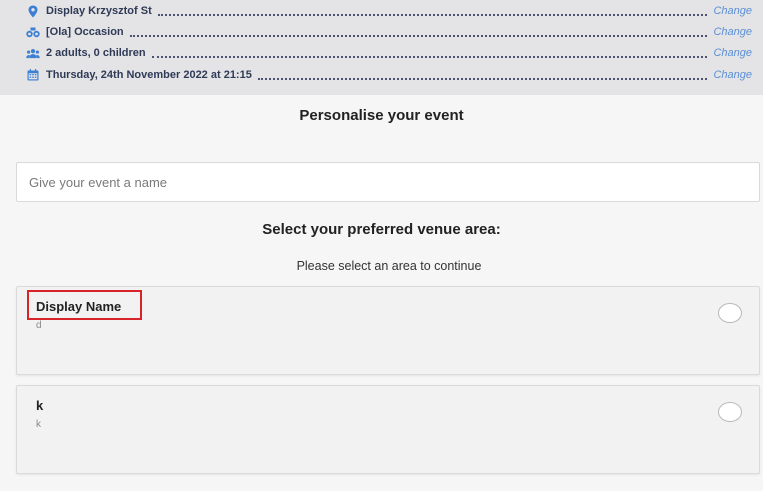  Describe the element at coordinates (732, 11) in the screenshot. I see `change-venue-link: Change` at that location.